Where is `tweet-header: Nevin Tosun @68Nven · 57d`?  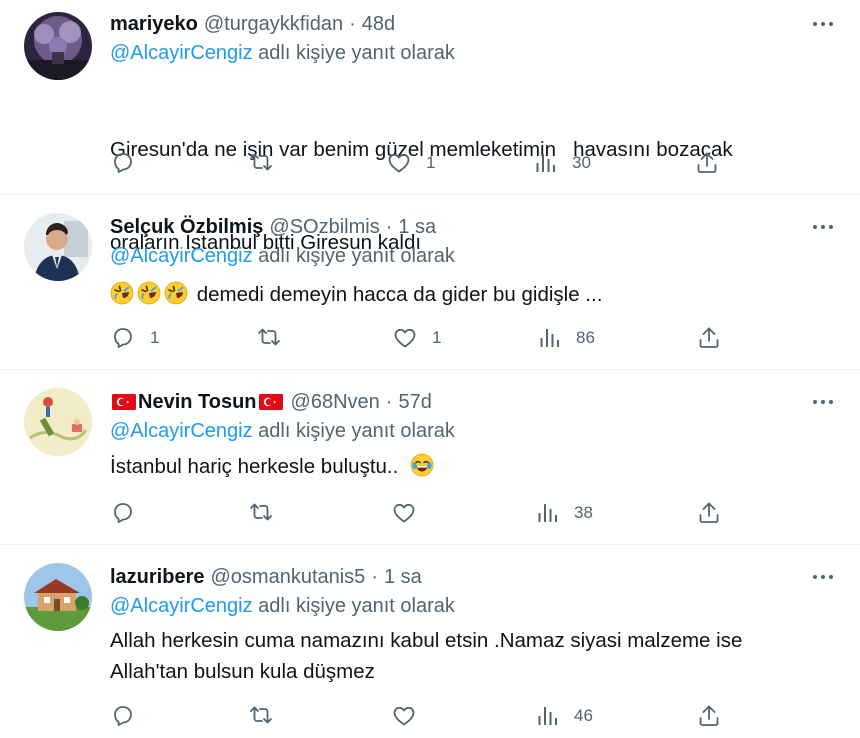 tweet-header: Nevin Tosun @68Nven · 57d is located at coordinates (271, 402).